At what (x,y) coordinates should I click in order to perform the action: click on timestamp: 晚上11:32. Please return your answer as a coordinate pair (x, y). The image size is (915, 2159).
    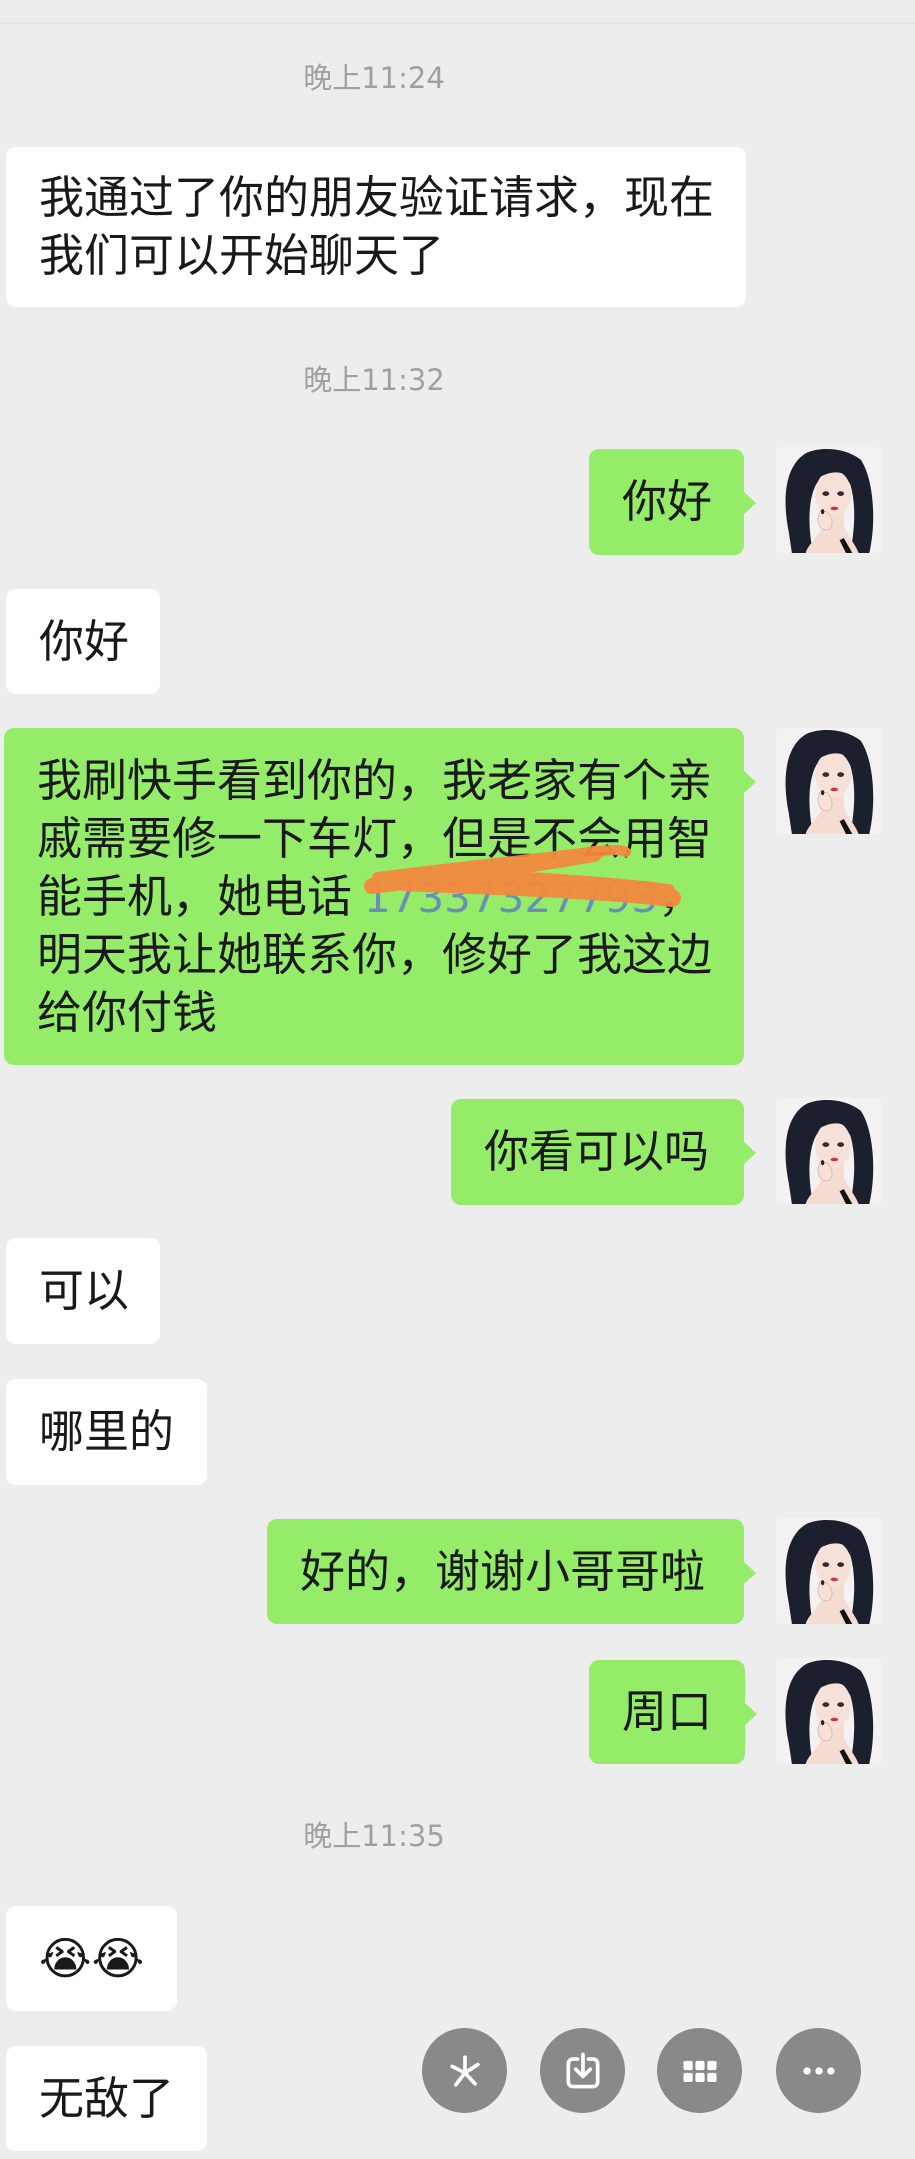
    Looking at the image, I should click on (374, 380).